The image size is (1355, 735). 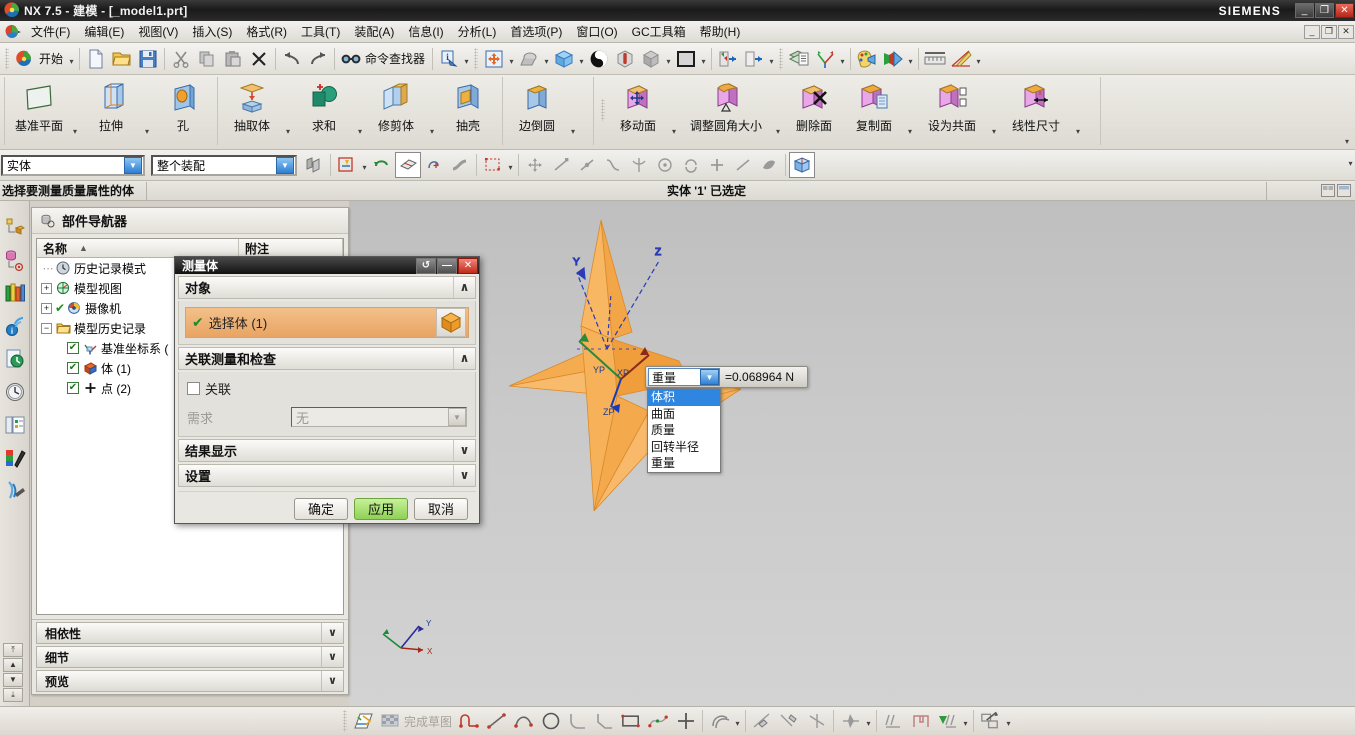 What do you see at coordinates (668, 59) in the screenshot?
I see `render-caret-icon: ▾` at bounding box center [668, 59].